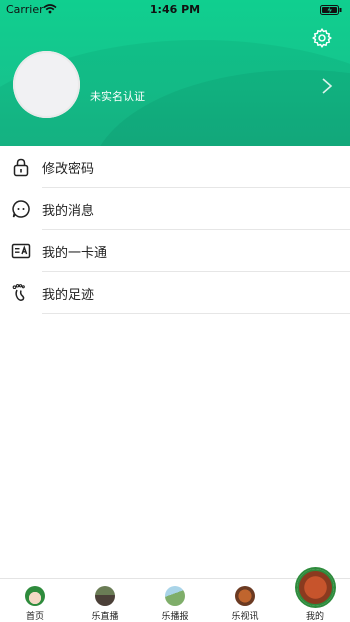  I want to click on status-bar: Carrier 1:46 PM, so click(175, 10).